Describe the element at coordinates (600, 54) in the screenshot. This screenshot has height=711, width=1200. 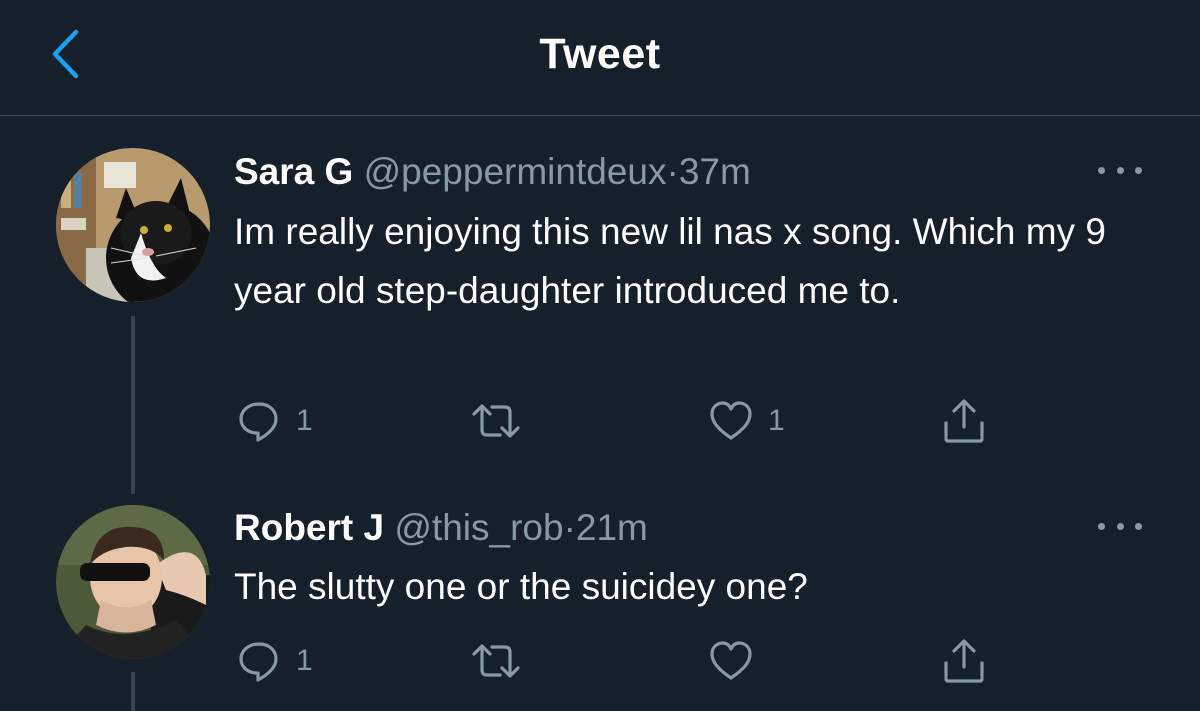
I see `page-title: Tweet` at that location.